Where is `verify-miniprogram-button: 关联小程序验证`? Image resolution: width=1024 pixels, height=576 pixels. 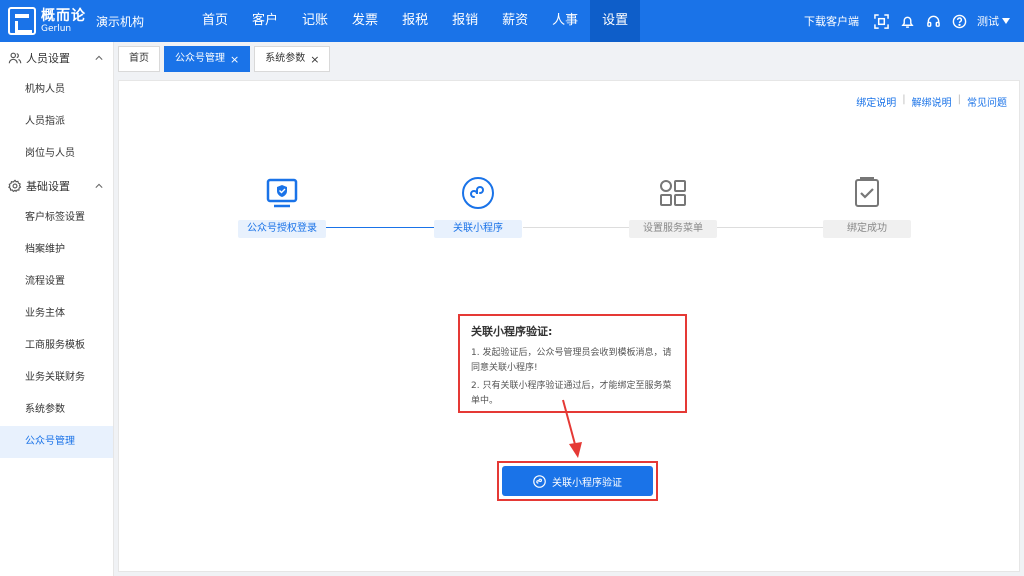 verify-miniprogram-button: 关联小程序验证 is located at coordinates (577, 481).